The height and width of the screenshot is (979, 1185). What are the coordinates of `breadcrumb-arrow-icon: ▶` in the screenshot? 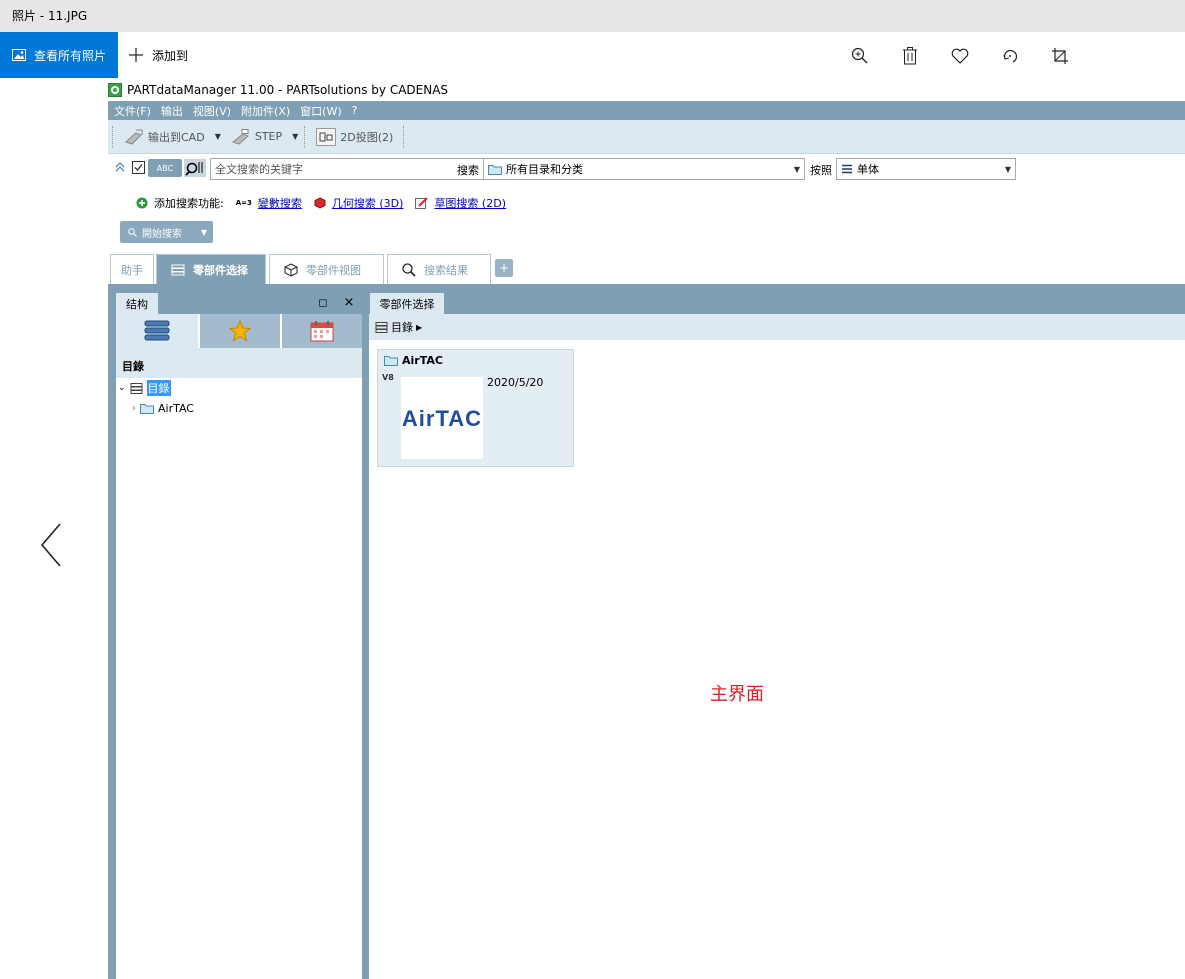 It's located at (419, 327).